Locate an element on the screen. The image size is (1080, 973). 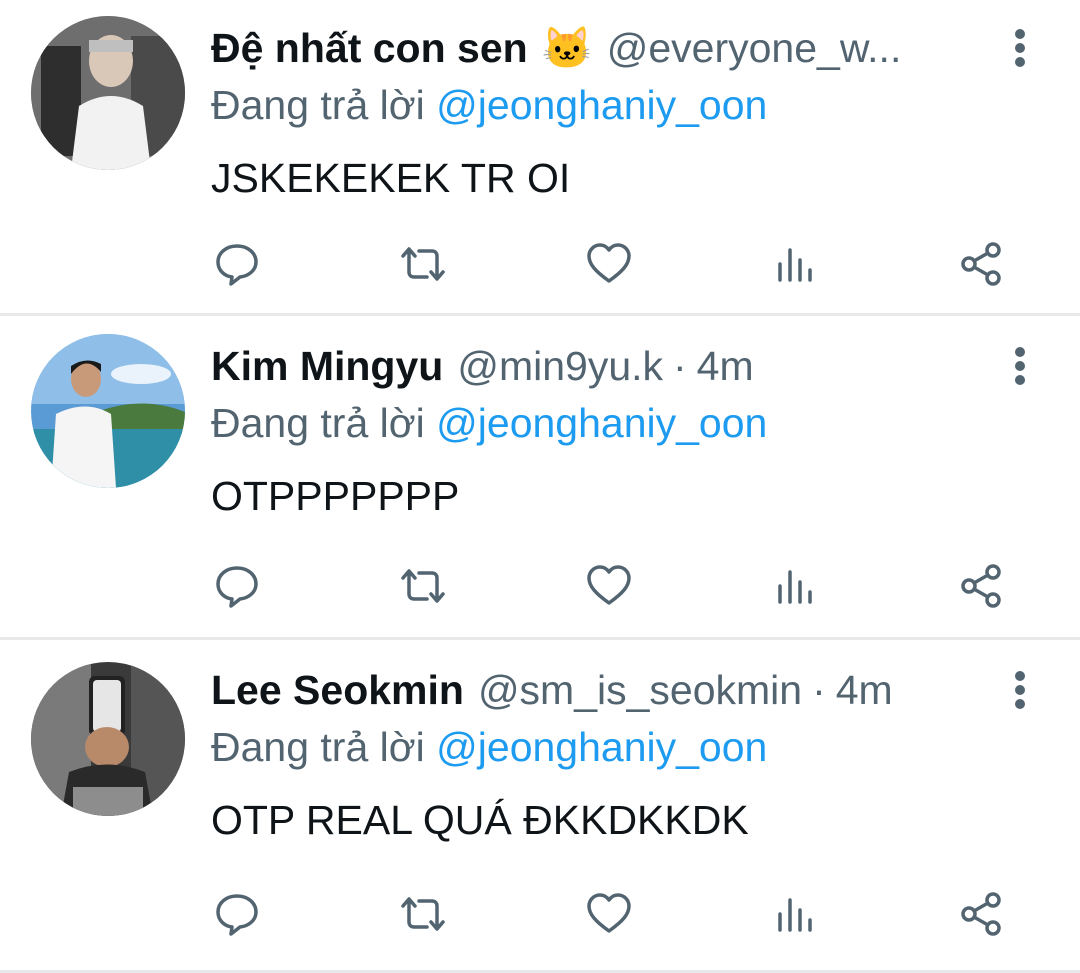
tweet-header: Kim Mingyu @min9yu.k · 4m is located at coordinates (601, 366).